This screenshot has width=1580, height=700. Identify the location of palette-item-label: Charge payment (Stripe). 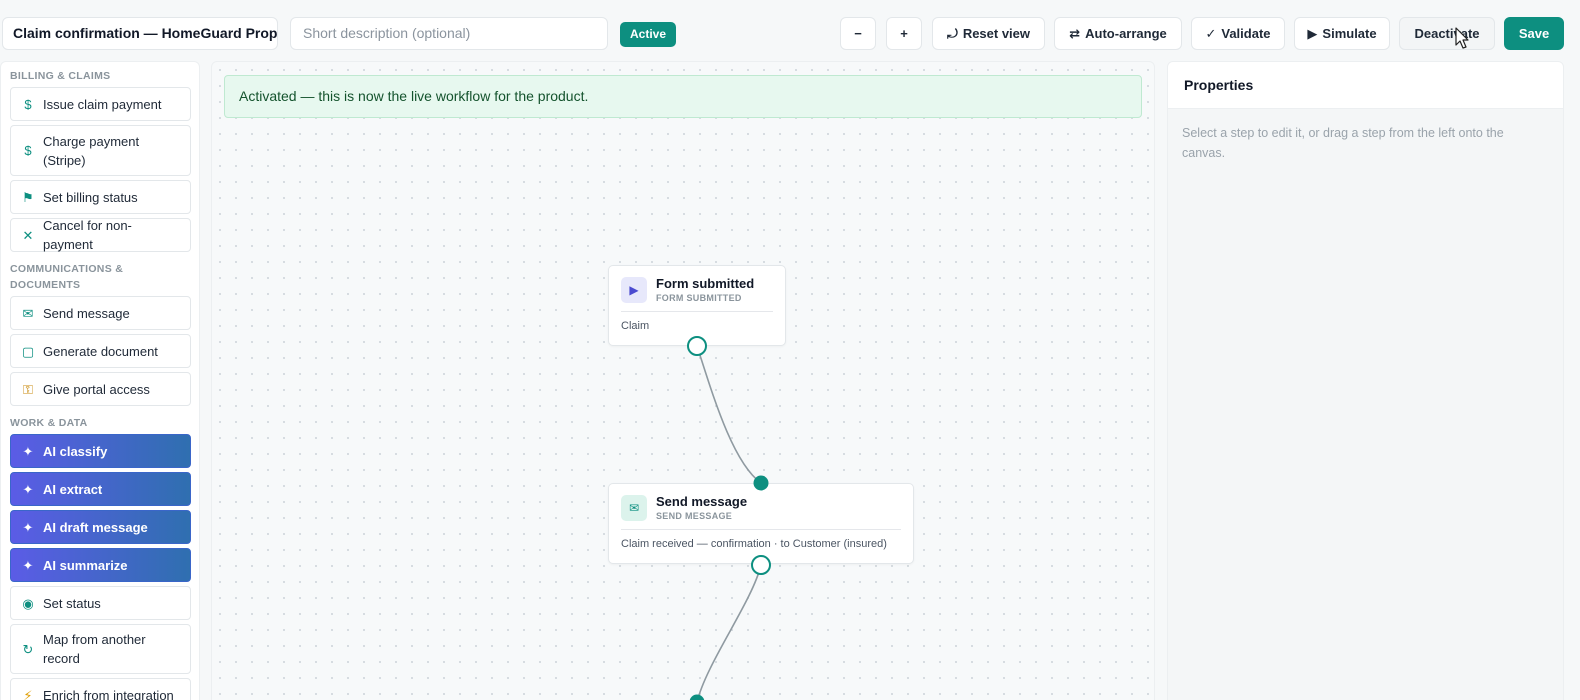
(91, 150).